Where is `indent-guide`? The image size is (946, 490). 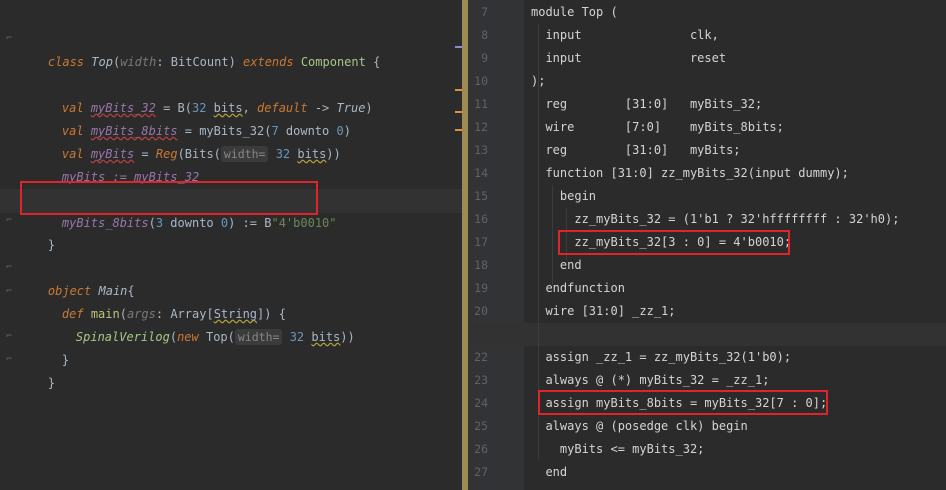
indent-guide is located at coordinates (552, 235).